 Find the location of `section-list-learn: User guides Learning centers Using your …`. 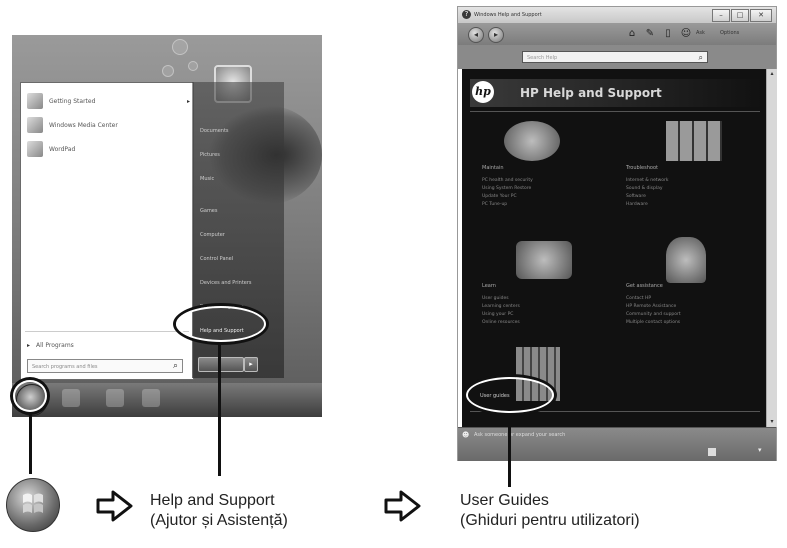

section-list-learn: User guides Learning centers Using your … is located at coordinates (501, 311).